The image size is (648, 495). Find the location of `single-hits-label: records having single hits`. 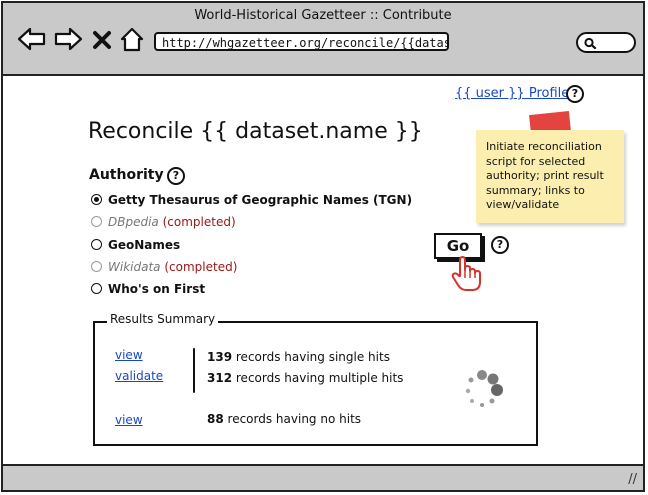

single-hits-label: records having single hits is located at coordinates (312, 357).